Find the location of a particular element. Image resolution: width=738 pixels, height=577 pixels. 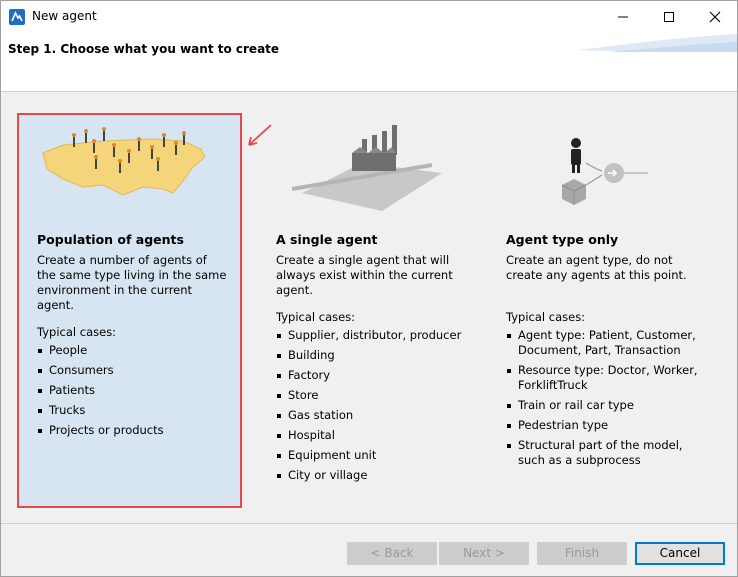

back-button: < Back is located at coordinates (392, 553).